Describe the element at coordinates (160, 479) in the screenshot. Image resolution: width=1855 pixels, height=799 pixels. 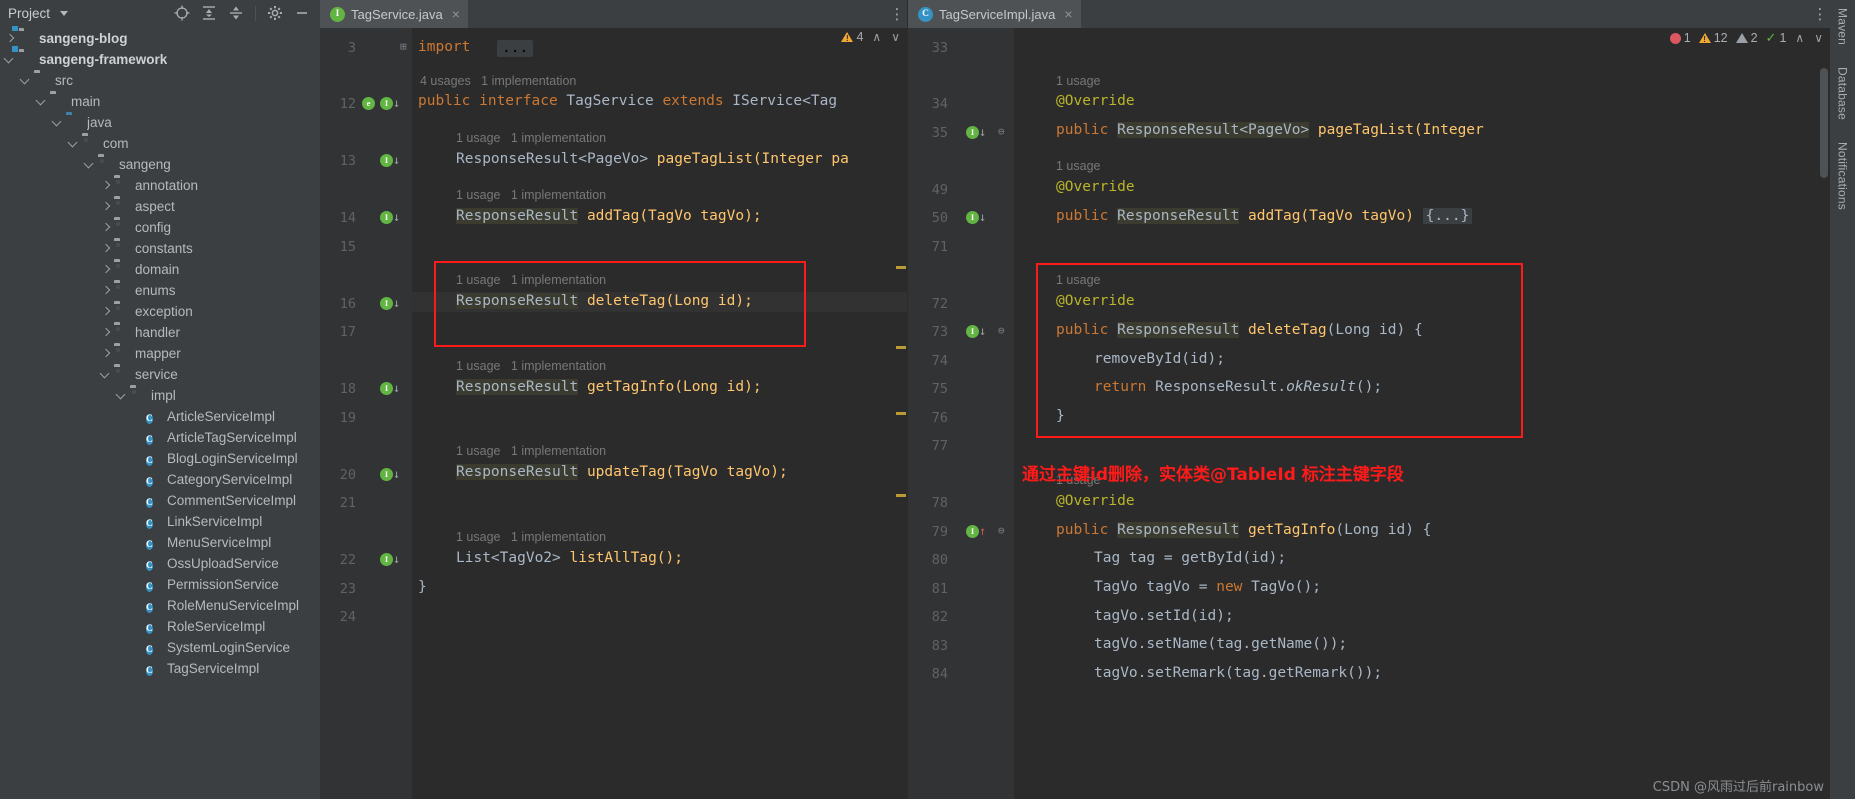
I see `tree-item-categoryserviceimpl: C CategoryServiceImpl` at that location.